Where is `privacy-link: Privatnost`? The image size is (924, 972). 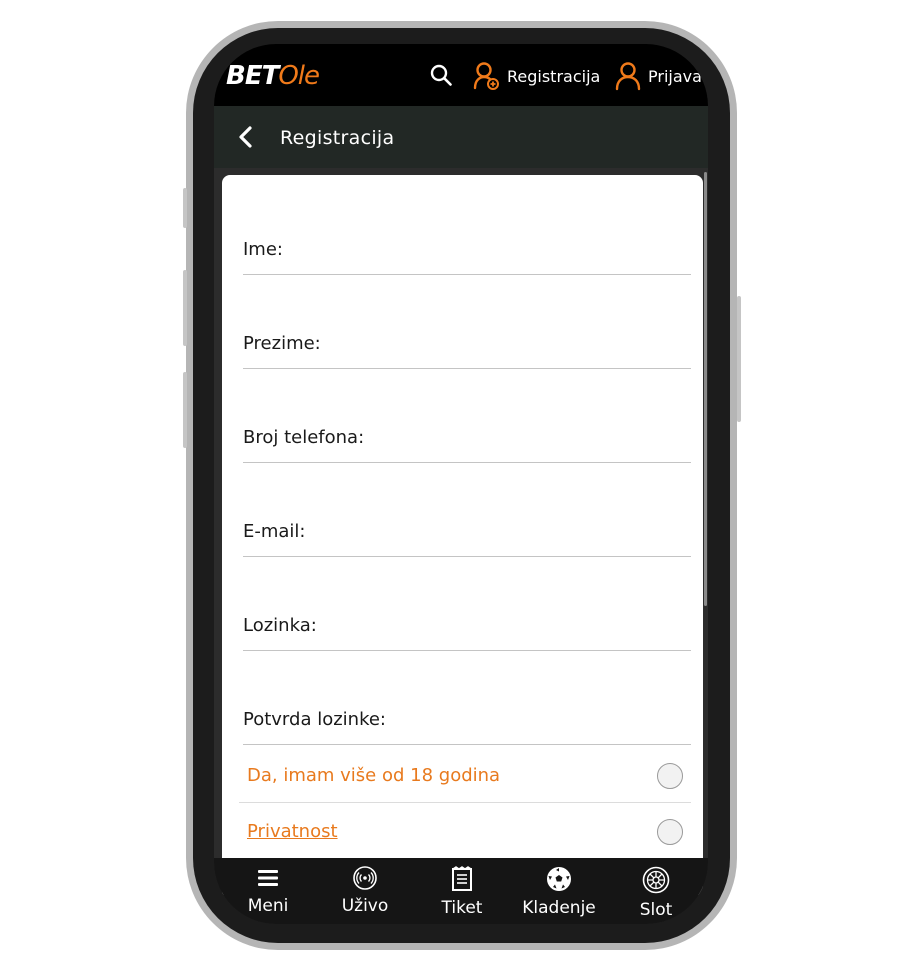
privacy-link: Privatnost is located at coordinates (292, 831).